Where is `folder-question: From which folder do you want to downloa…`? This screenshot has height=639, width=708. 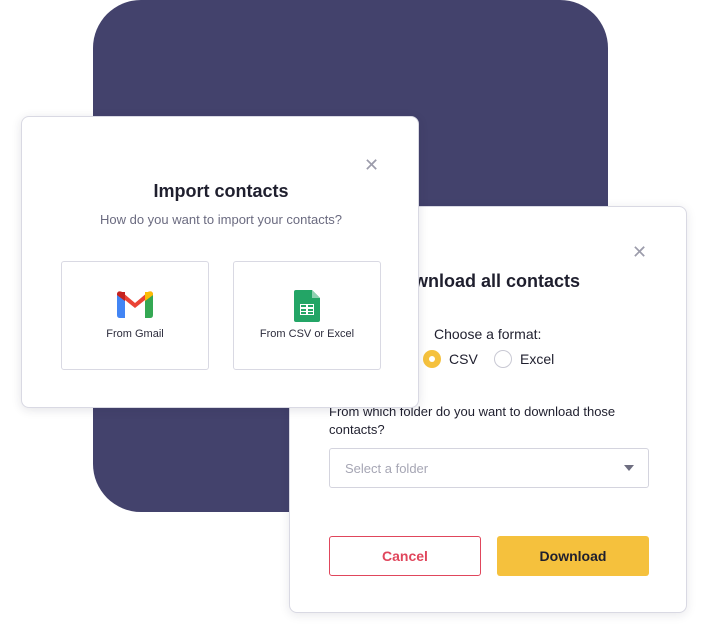
folder-question: From which folder do you want to downloa… is located at coordinates (472, 420).